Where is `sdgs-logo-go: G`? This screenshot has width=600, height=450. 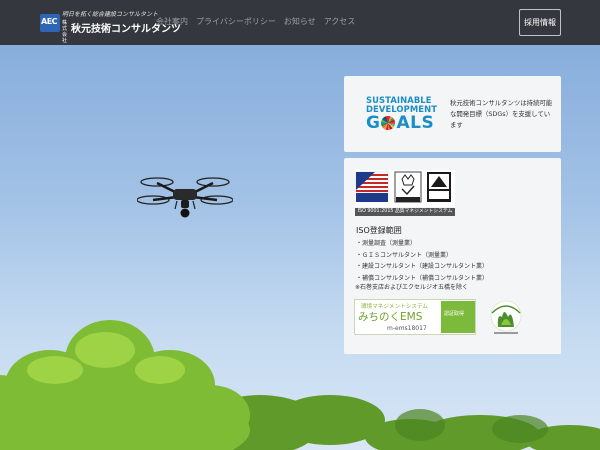 sdgs-logo-go: G is located at coordinates (373, 123).